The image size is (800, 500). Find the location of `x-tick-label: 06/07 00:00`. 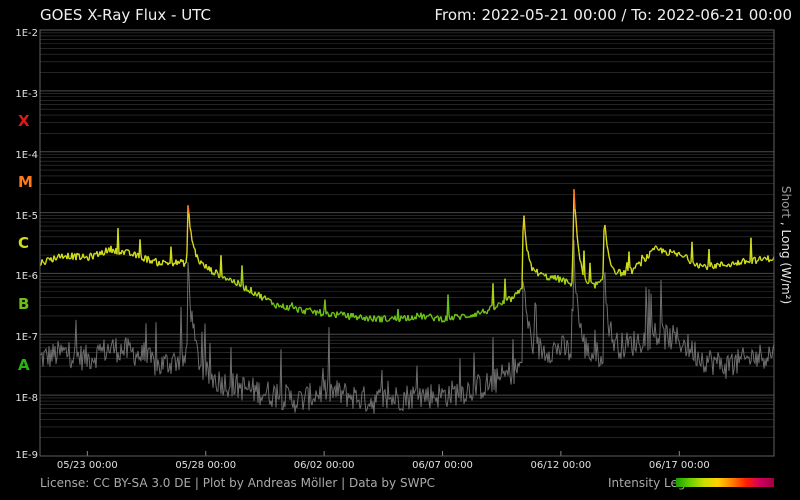

x-tick-label: 06/07 00:00 is located at coordinates (442, 465).